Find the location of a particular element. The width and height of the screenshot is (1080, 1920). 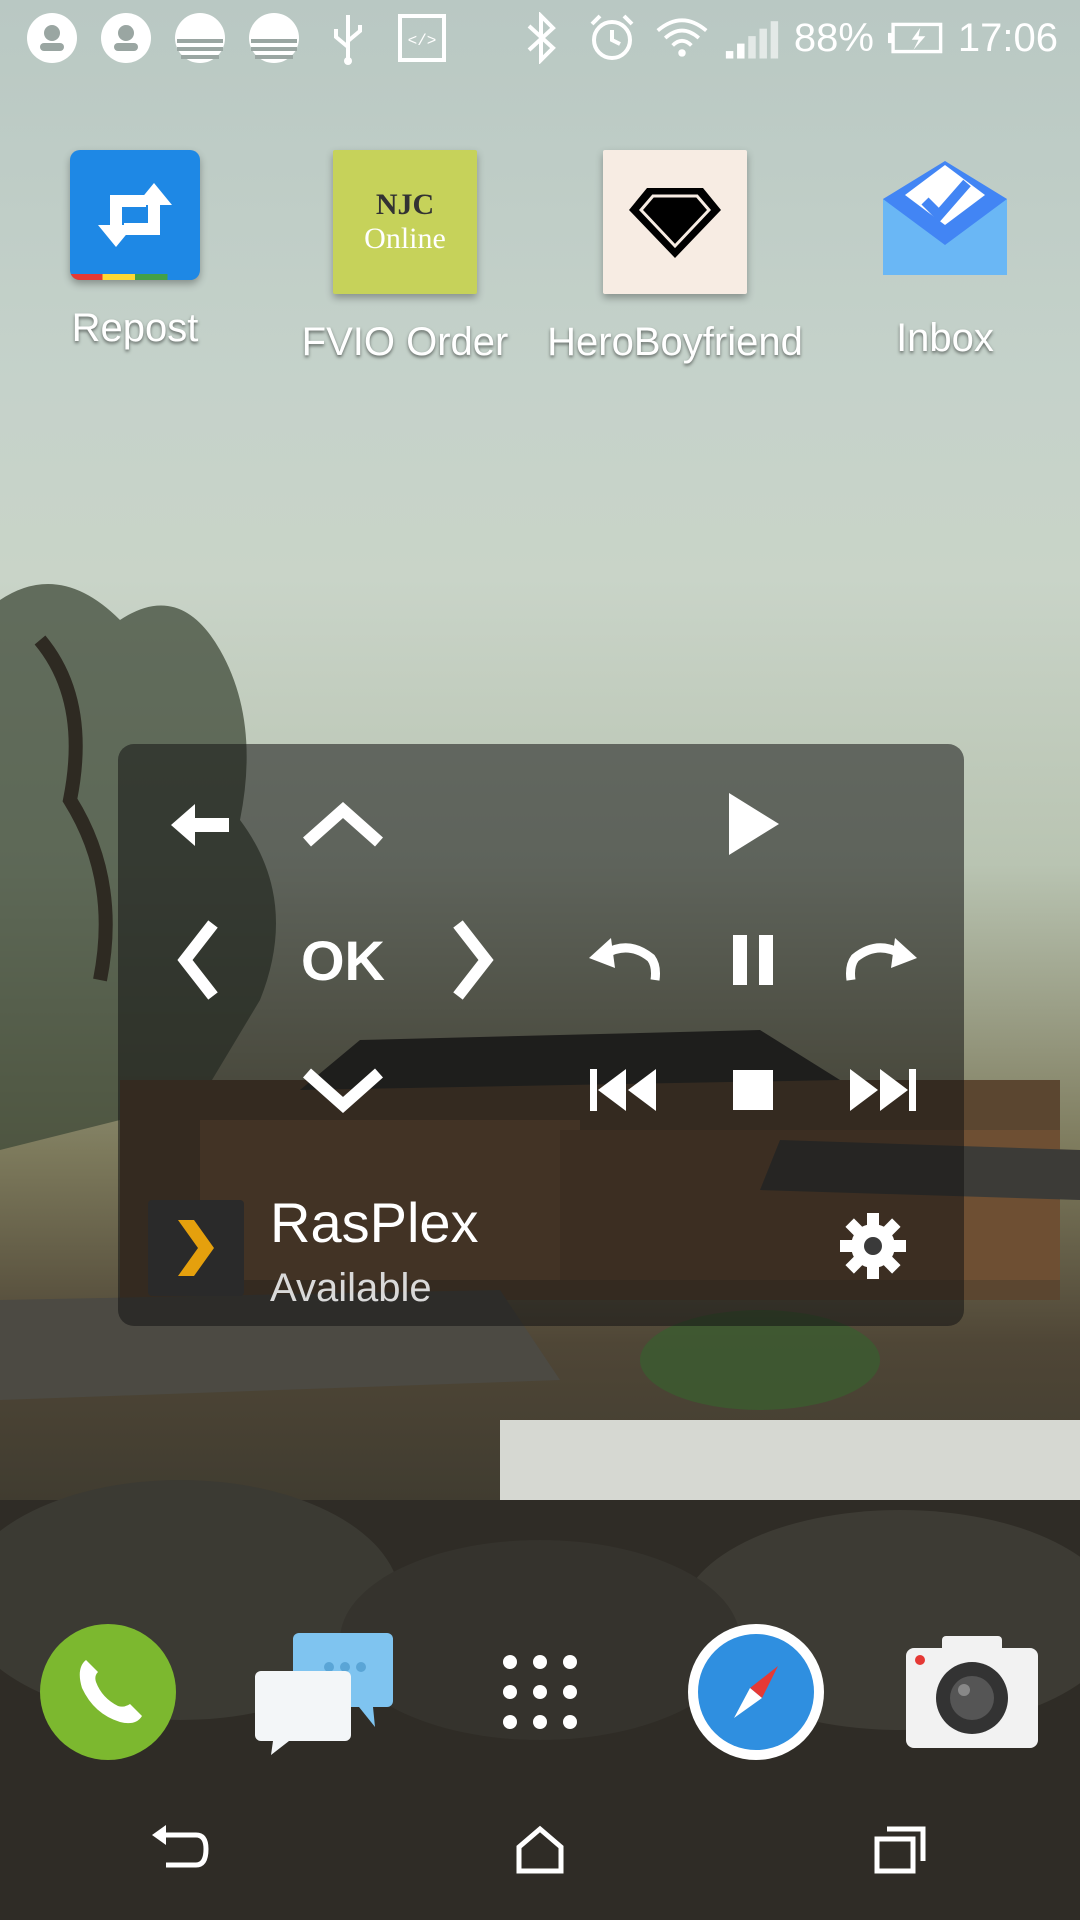

dock-messages is located at coordinates (324, 1692).